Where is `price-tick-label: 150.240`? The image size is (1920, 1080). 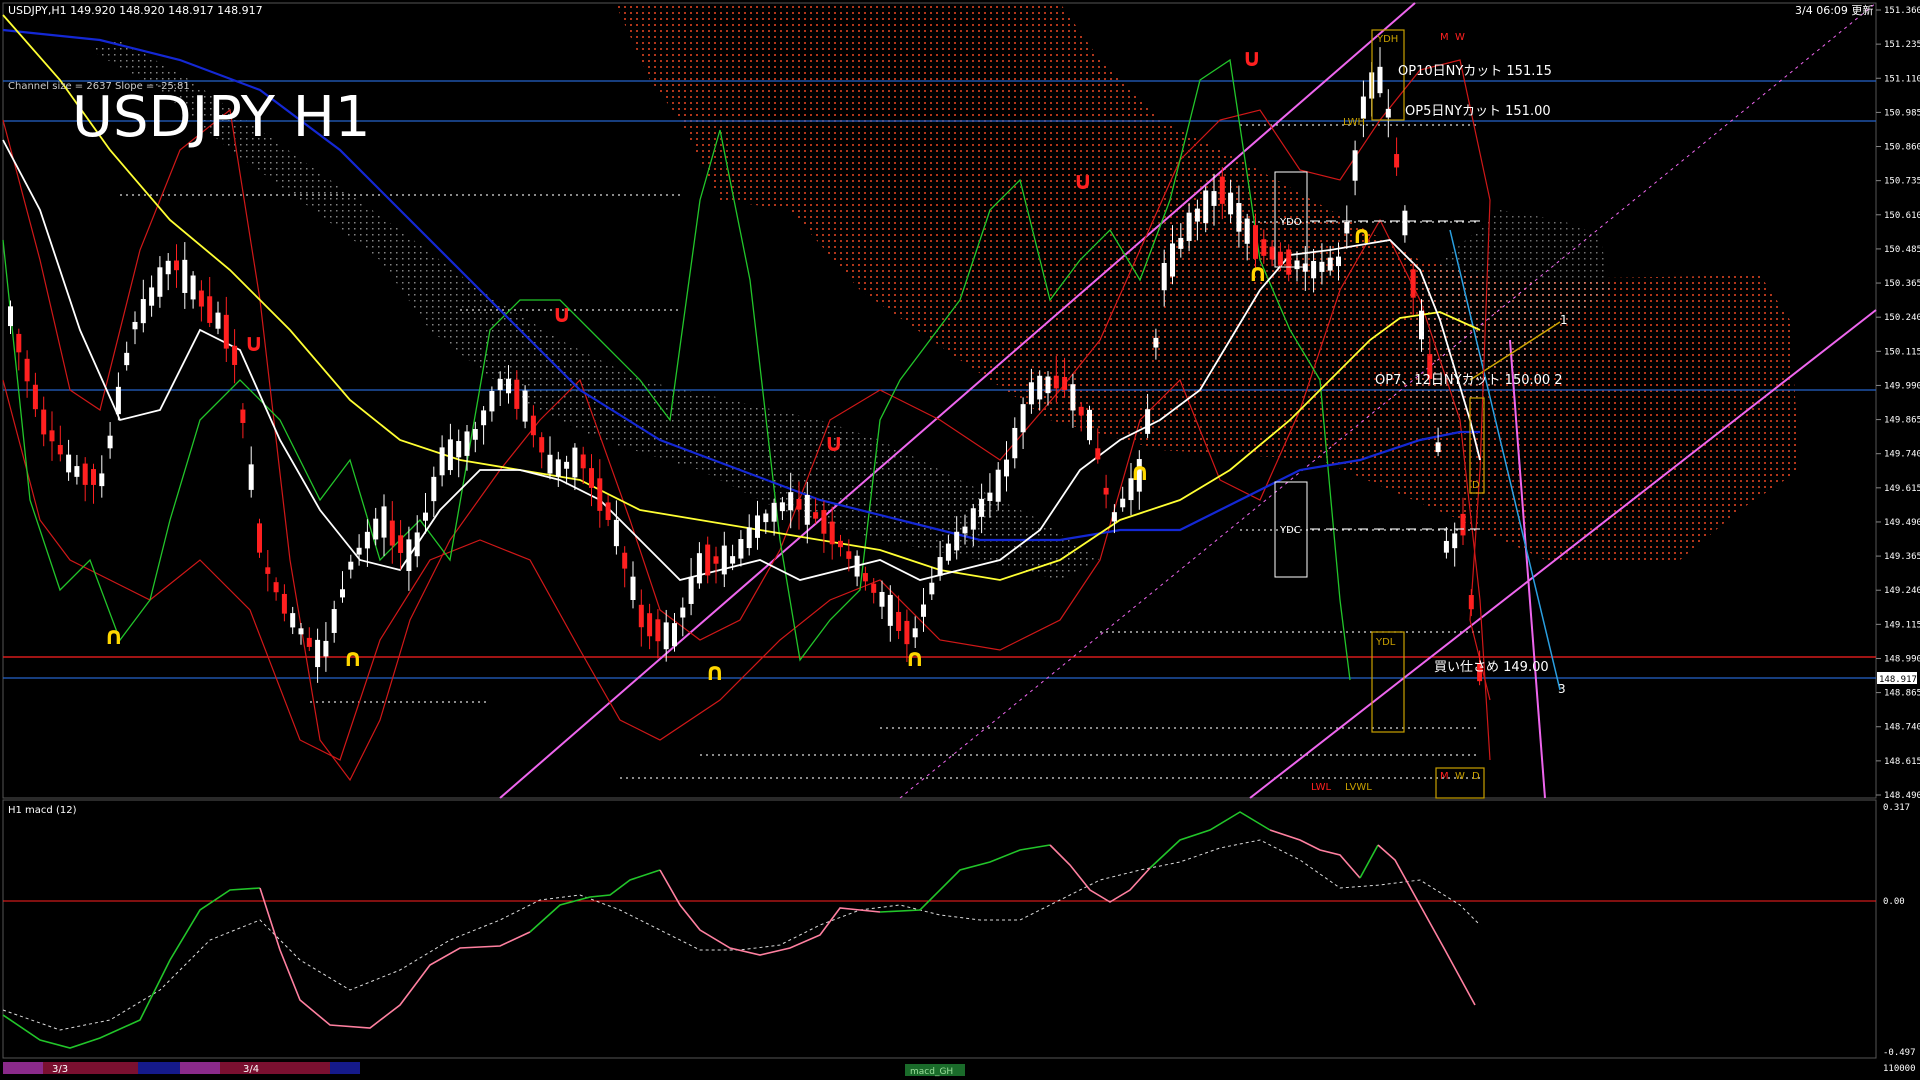 price-tick-label: 150.240 is located at coordinates (1902, 318).